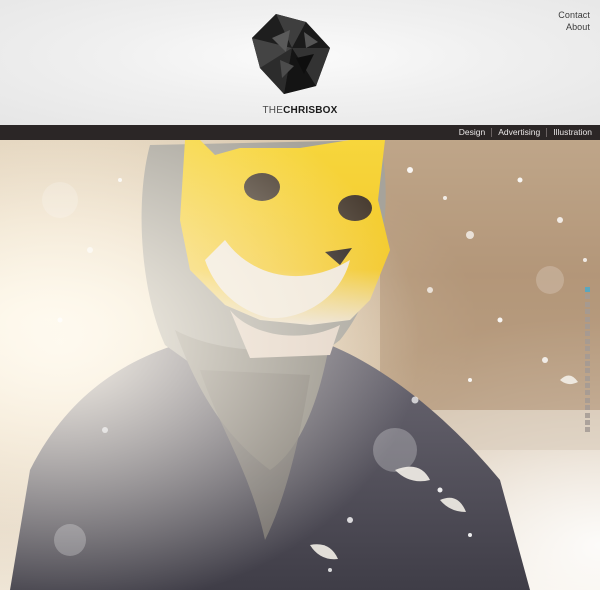  Describe the element at coordinates (574, 27) in the screenshot. I see `about-link: About` at that location.